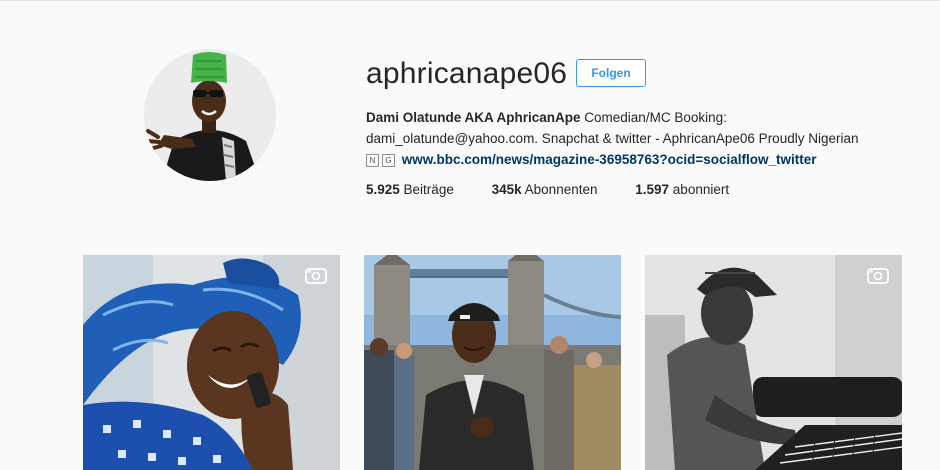 This screenshot has width=940, height=470. What do you see at coordinates (699, 189) in the screenshot?
I see `following-label: abonniert` at bounding box center [699, 189].